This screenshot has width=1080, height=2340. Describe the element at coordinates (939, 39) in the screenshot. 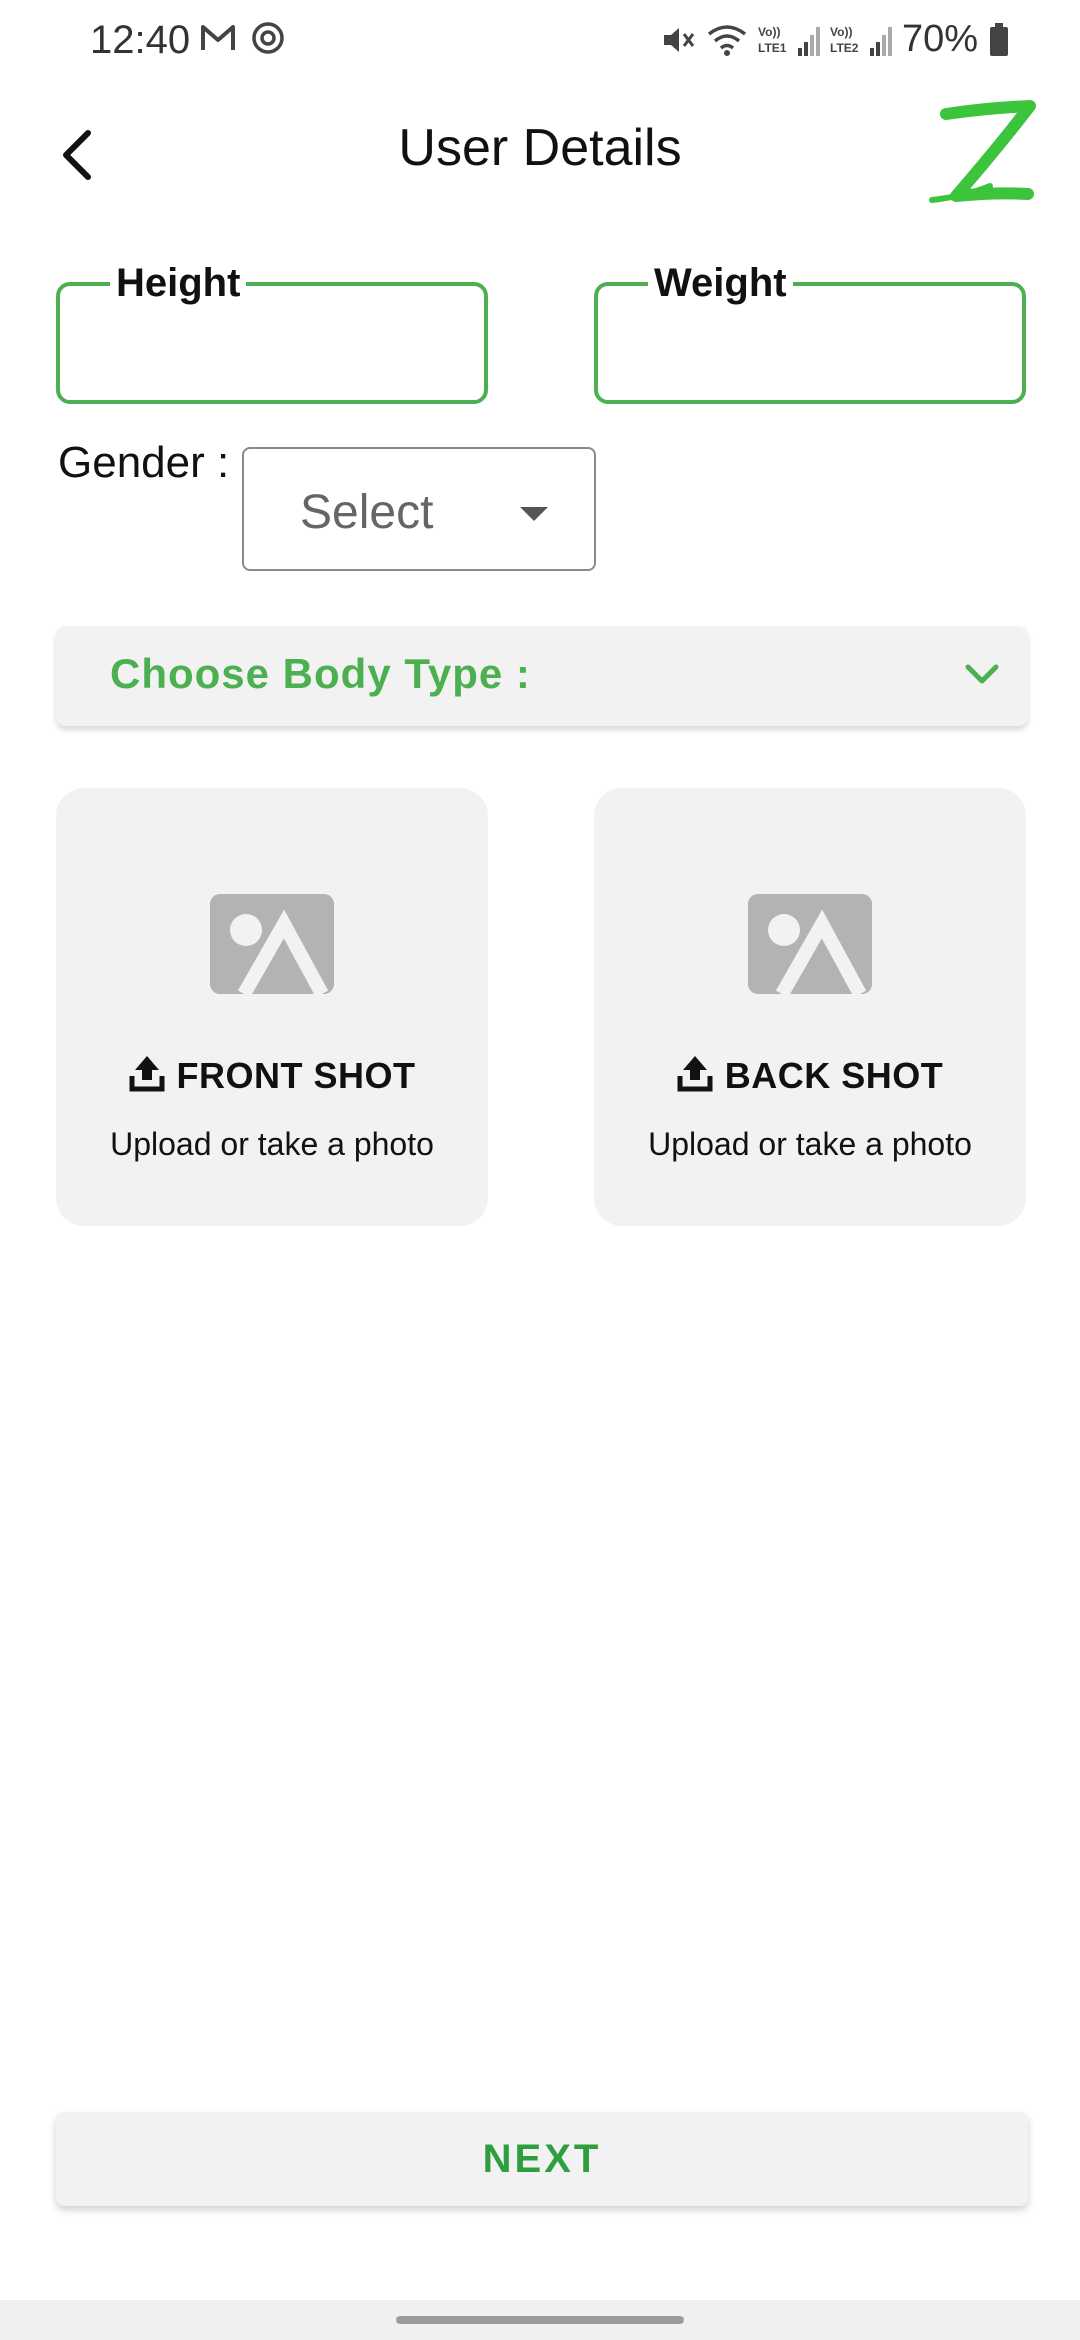

I see `battery-percent: 70%` at that location.